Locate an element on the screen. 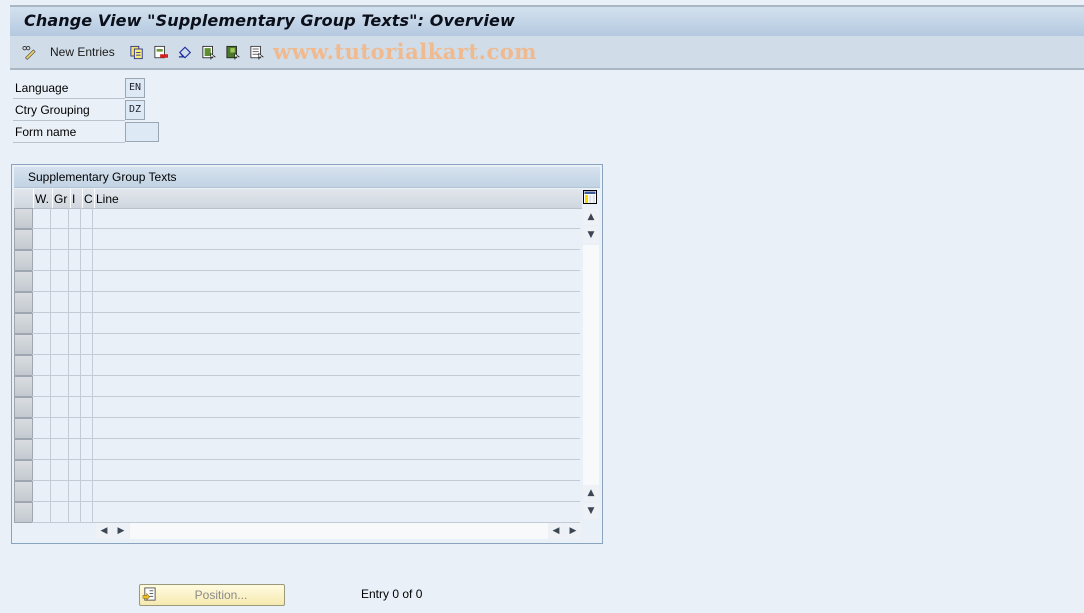 This screenshot has height=613, width=1084. column-header-c: C is located at coordinates (88, 199).